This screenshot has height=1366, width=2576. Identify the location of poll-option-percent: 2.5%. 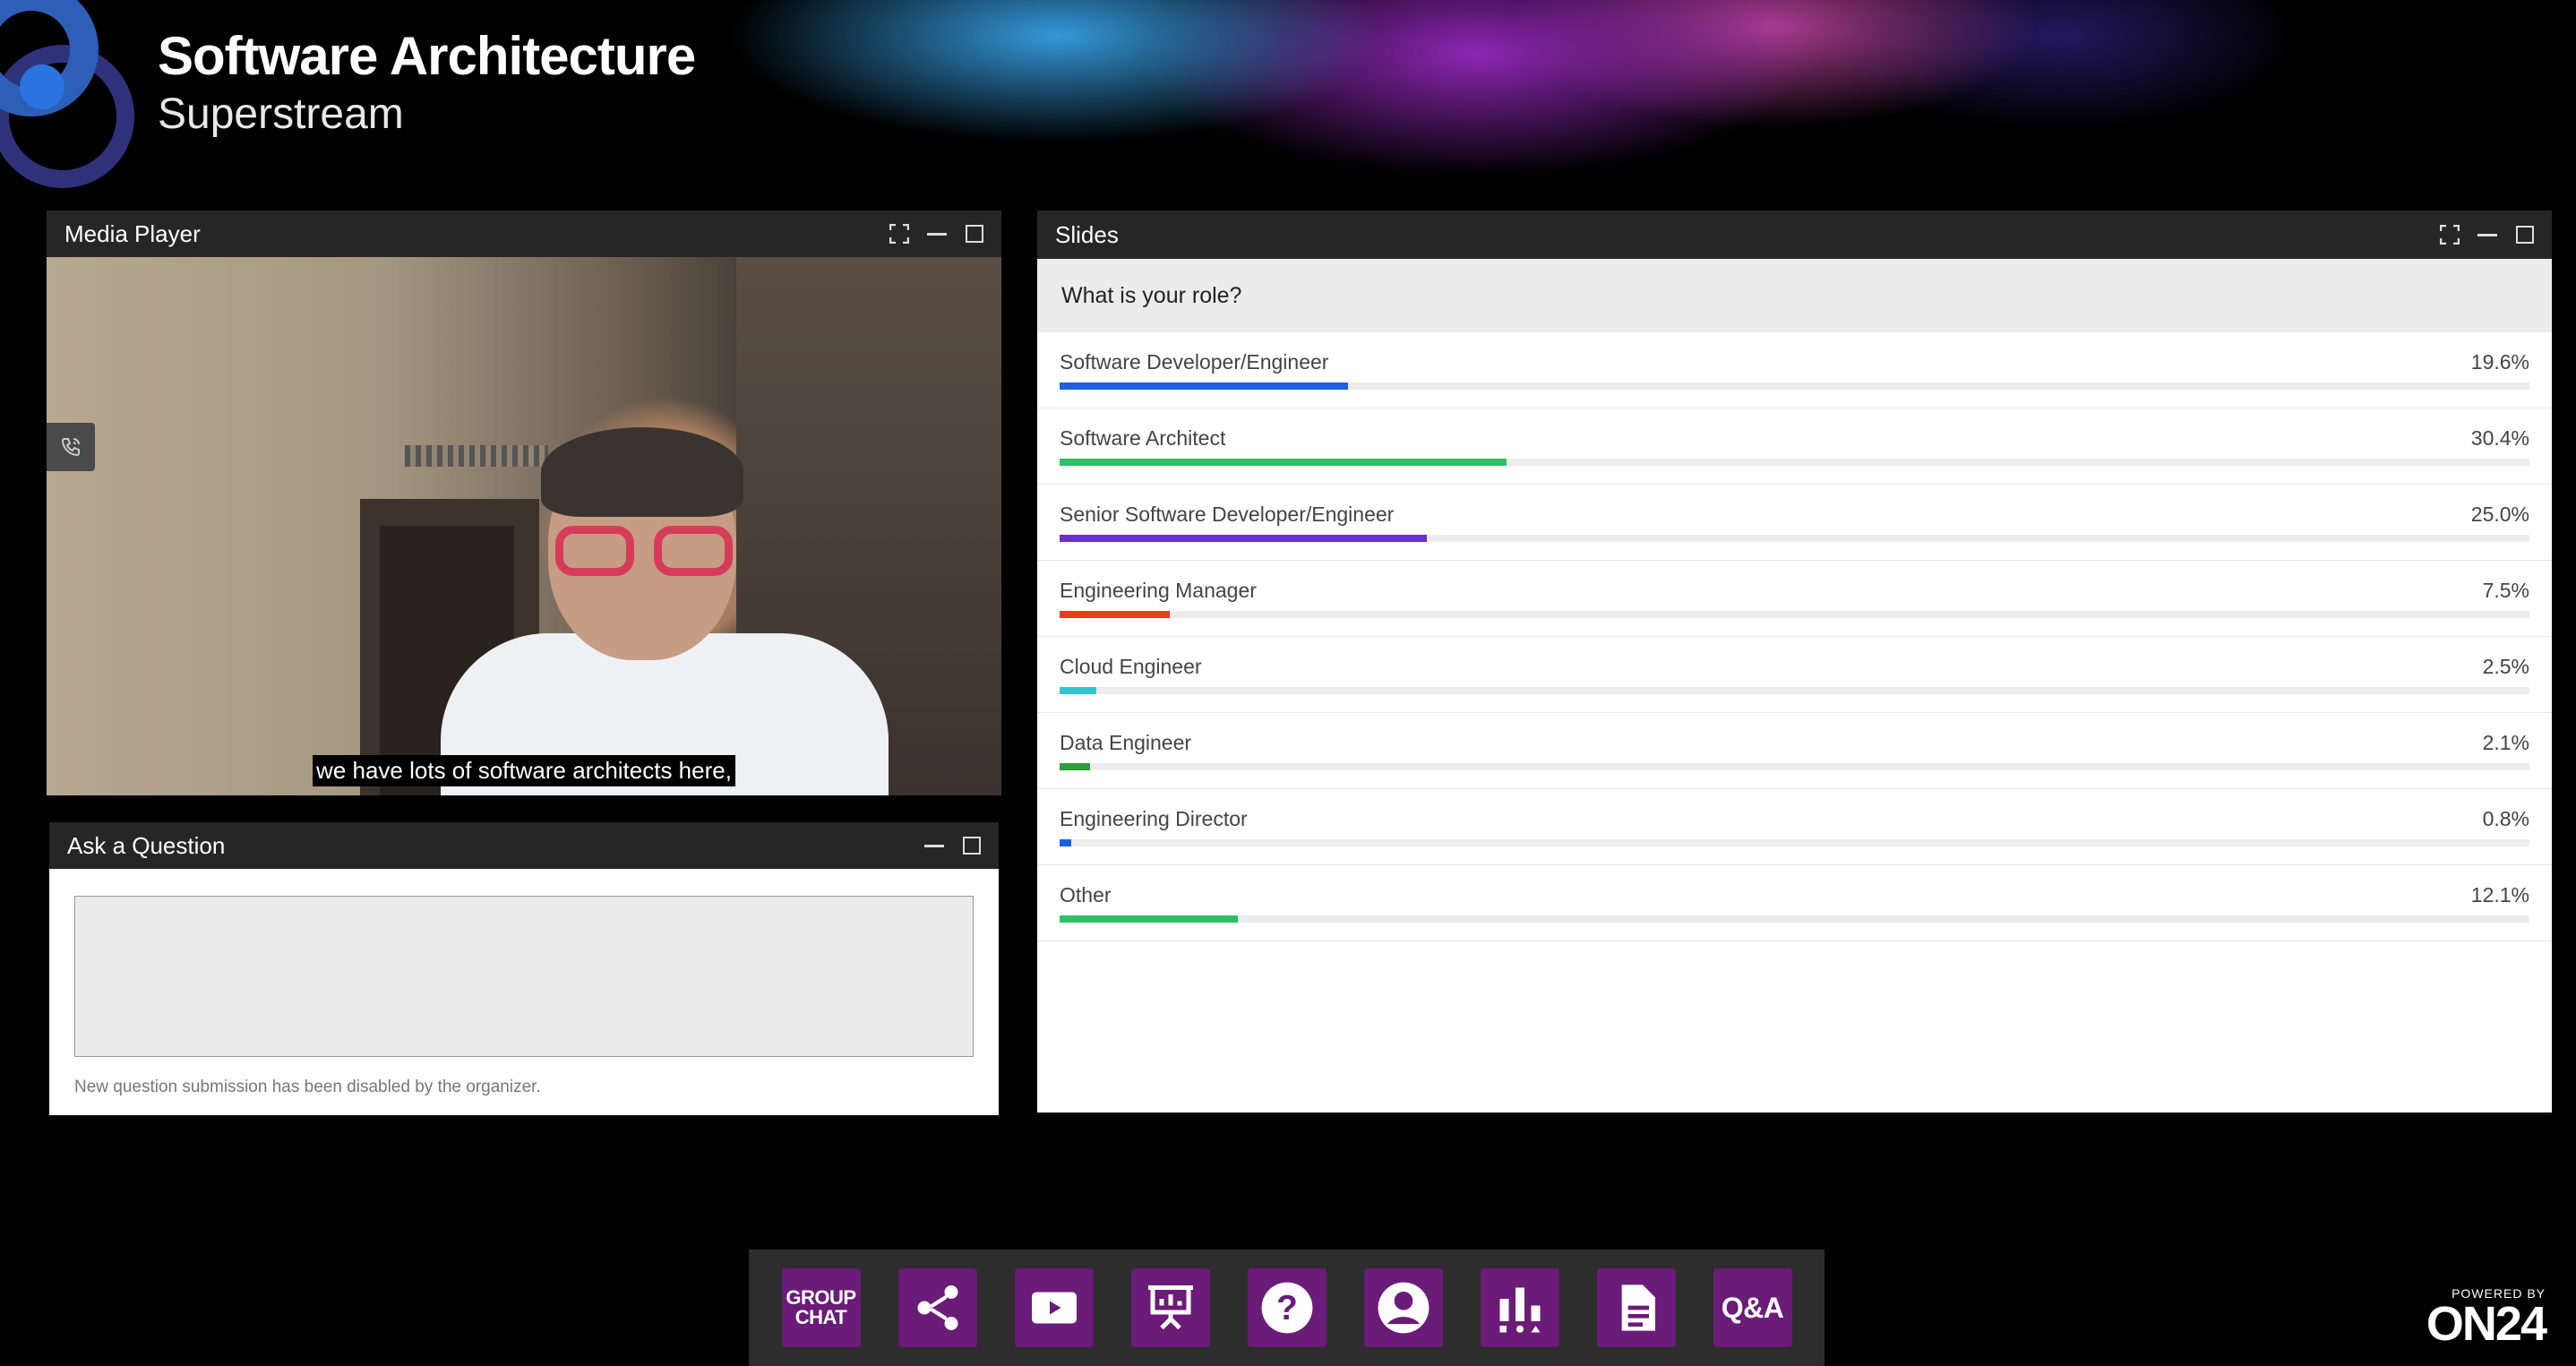
(2505, 667).